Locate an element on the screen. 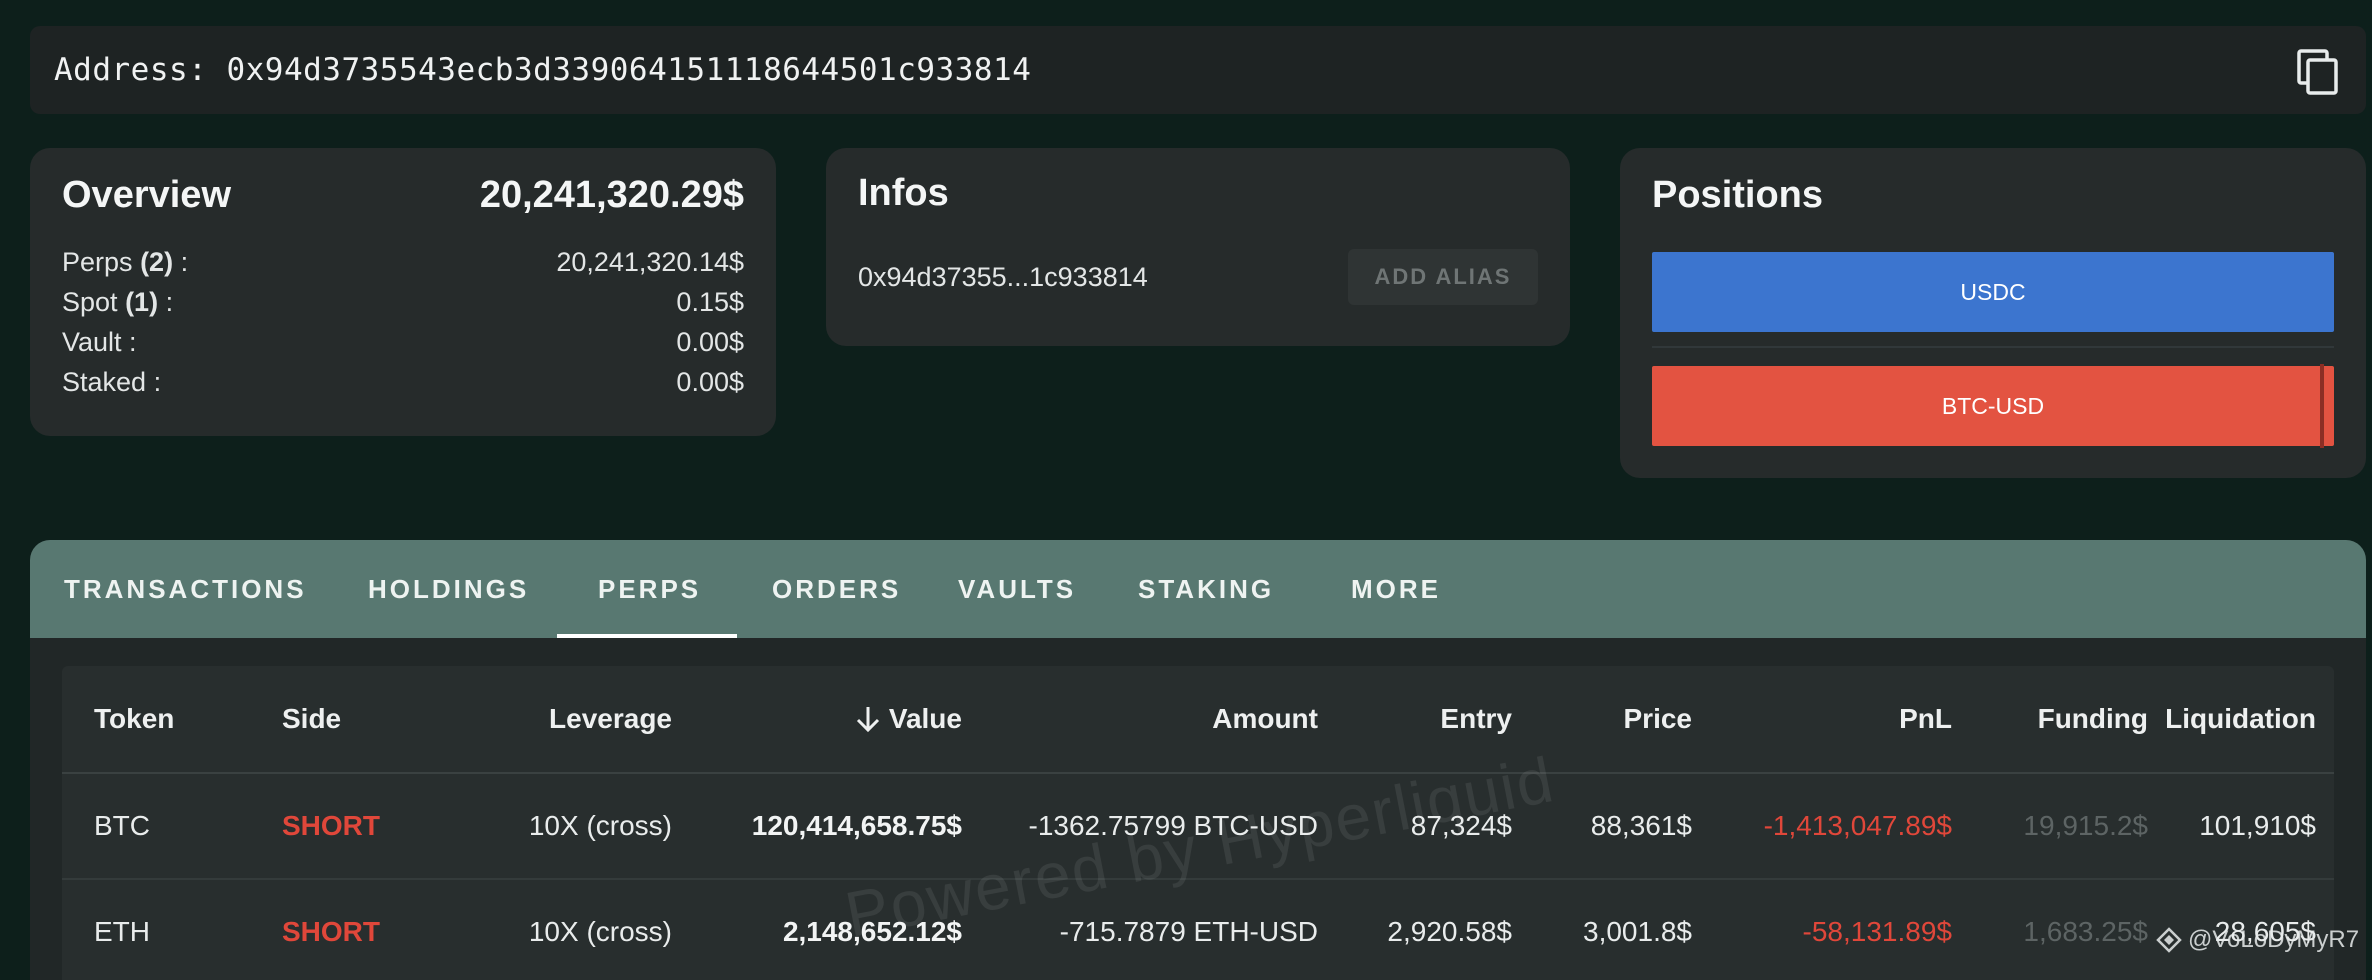  overview-row-spot: Spot (1) : 0.15$ is located at coordinates (403, 302).